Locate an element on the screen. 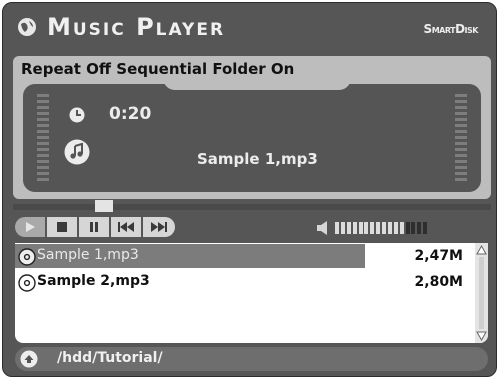 The height and width of the screenshot is (381, 501). stop-icon is located at coordinates (62, 227).